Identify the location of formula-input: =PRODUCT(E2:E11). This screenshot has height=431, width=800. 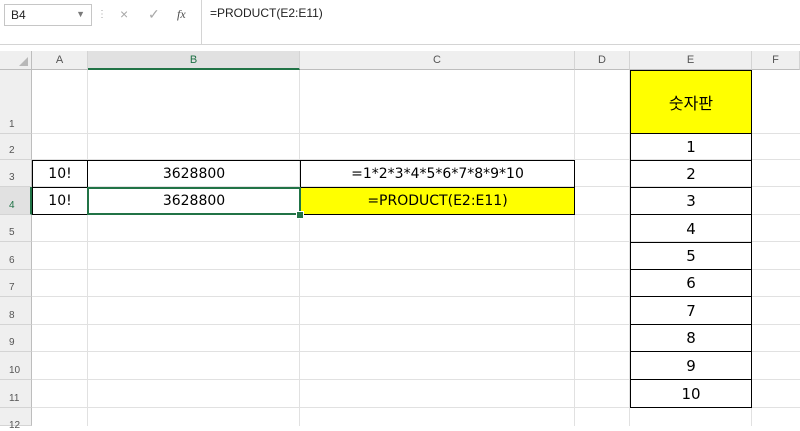
(266, 13).